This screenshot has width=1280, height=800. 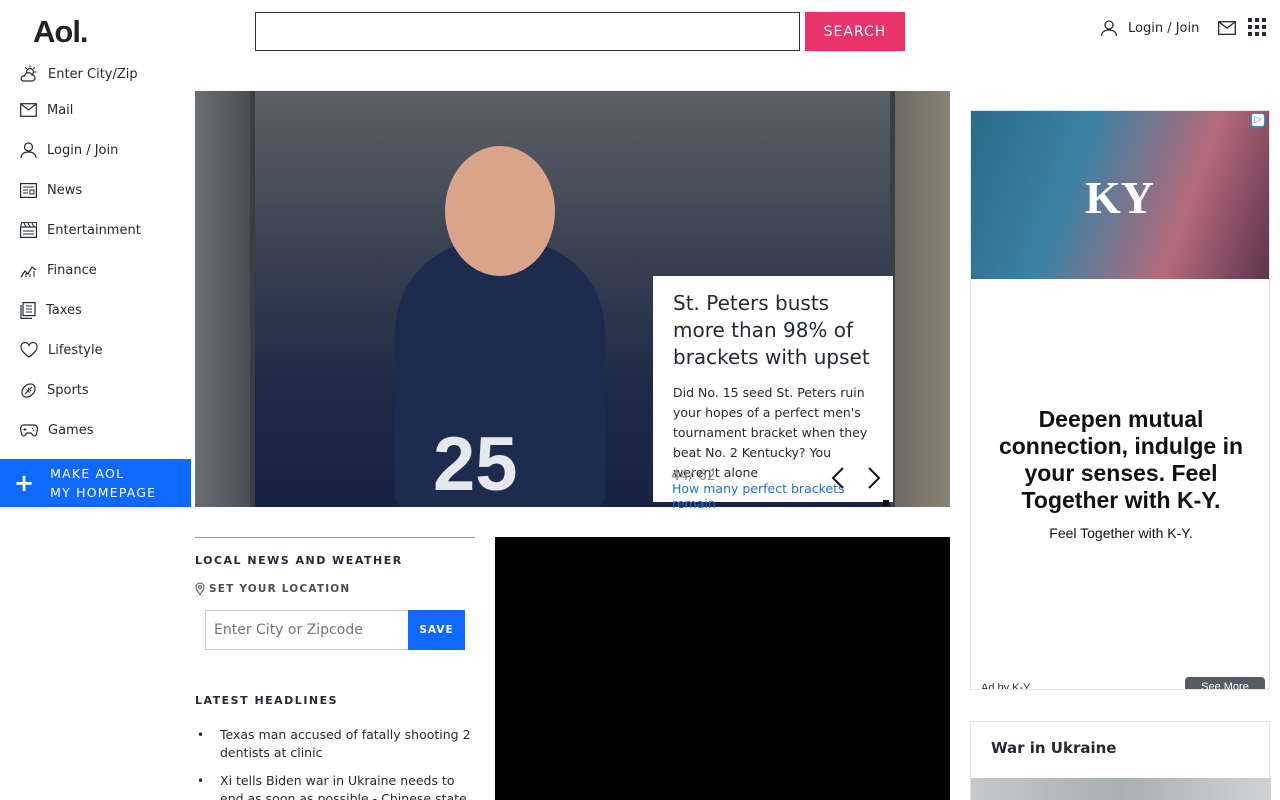 What do you see at coordinates (61, 32) in the screenshot?
I see `aol-logo: Aol.` at bounding box center [61, 32].